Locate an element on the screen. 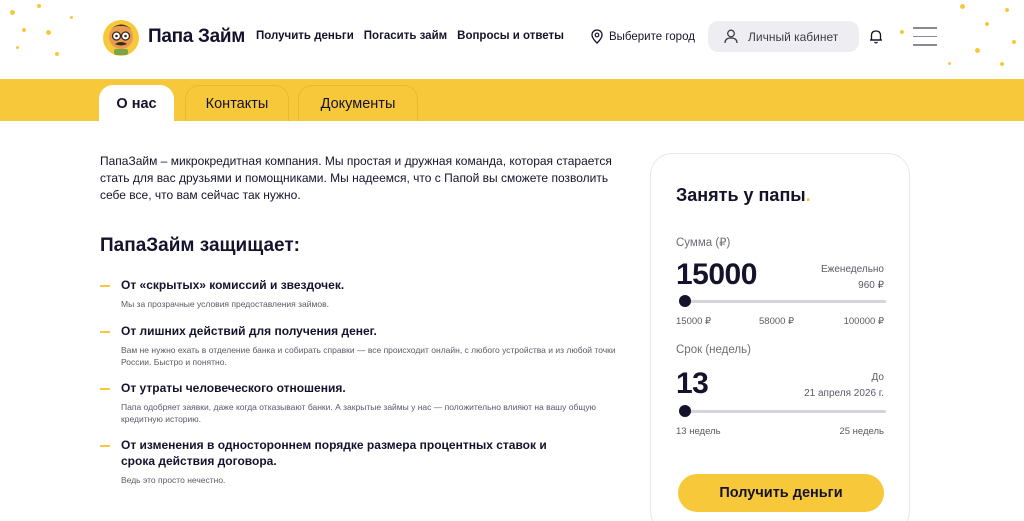 The image size is (1024, 521). nav-get-money: Получить деньги is located at coordinates (305, 36).